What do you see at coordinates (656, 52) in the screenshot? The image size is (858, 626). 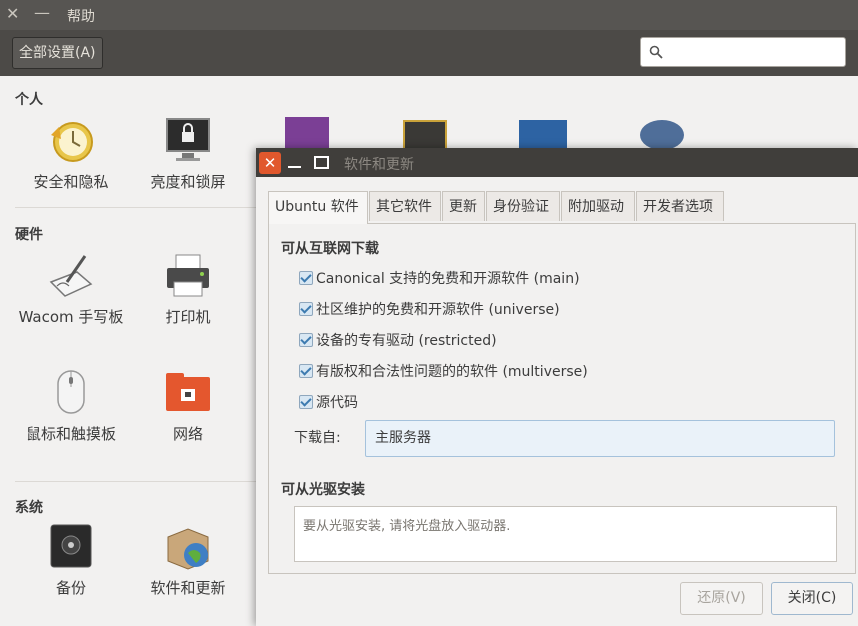 I see `search-icon` at bounding box center [656, 52].